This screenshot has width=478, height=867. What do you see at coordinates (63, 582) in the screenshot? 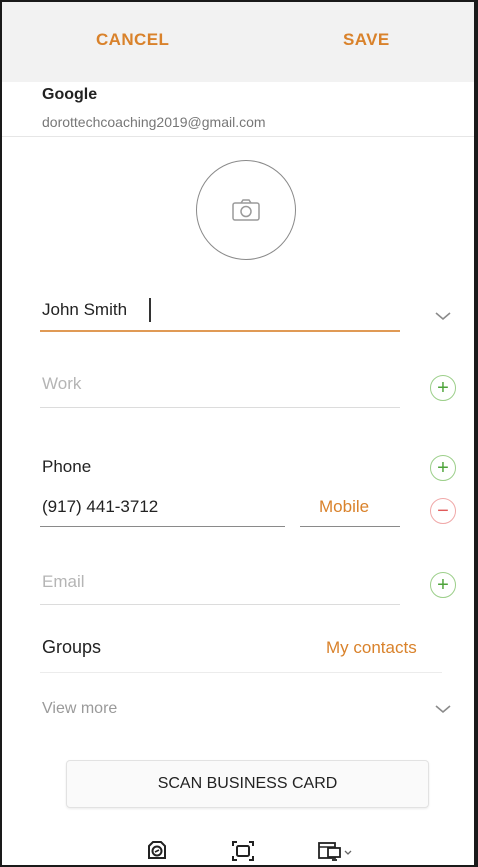
I see `email-input: Email` at bounding box center [63, 582].